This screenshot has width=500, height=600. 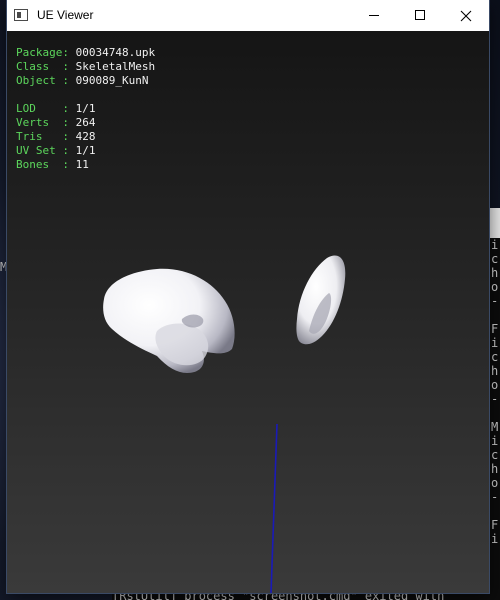 What do you see at coordinates (495, 427) in the screenshot?
I see `console-line: M` at bounding box center [495, 427].